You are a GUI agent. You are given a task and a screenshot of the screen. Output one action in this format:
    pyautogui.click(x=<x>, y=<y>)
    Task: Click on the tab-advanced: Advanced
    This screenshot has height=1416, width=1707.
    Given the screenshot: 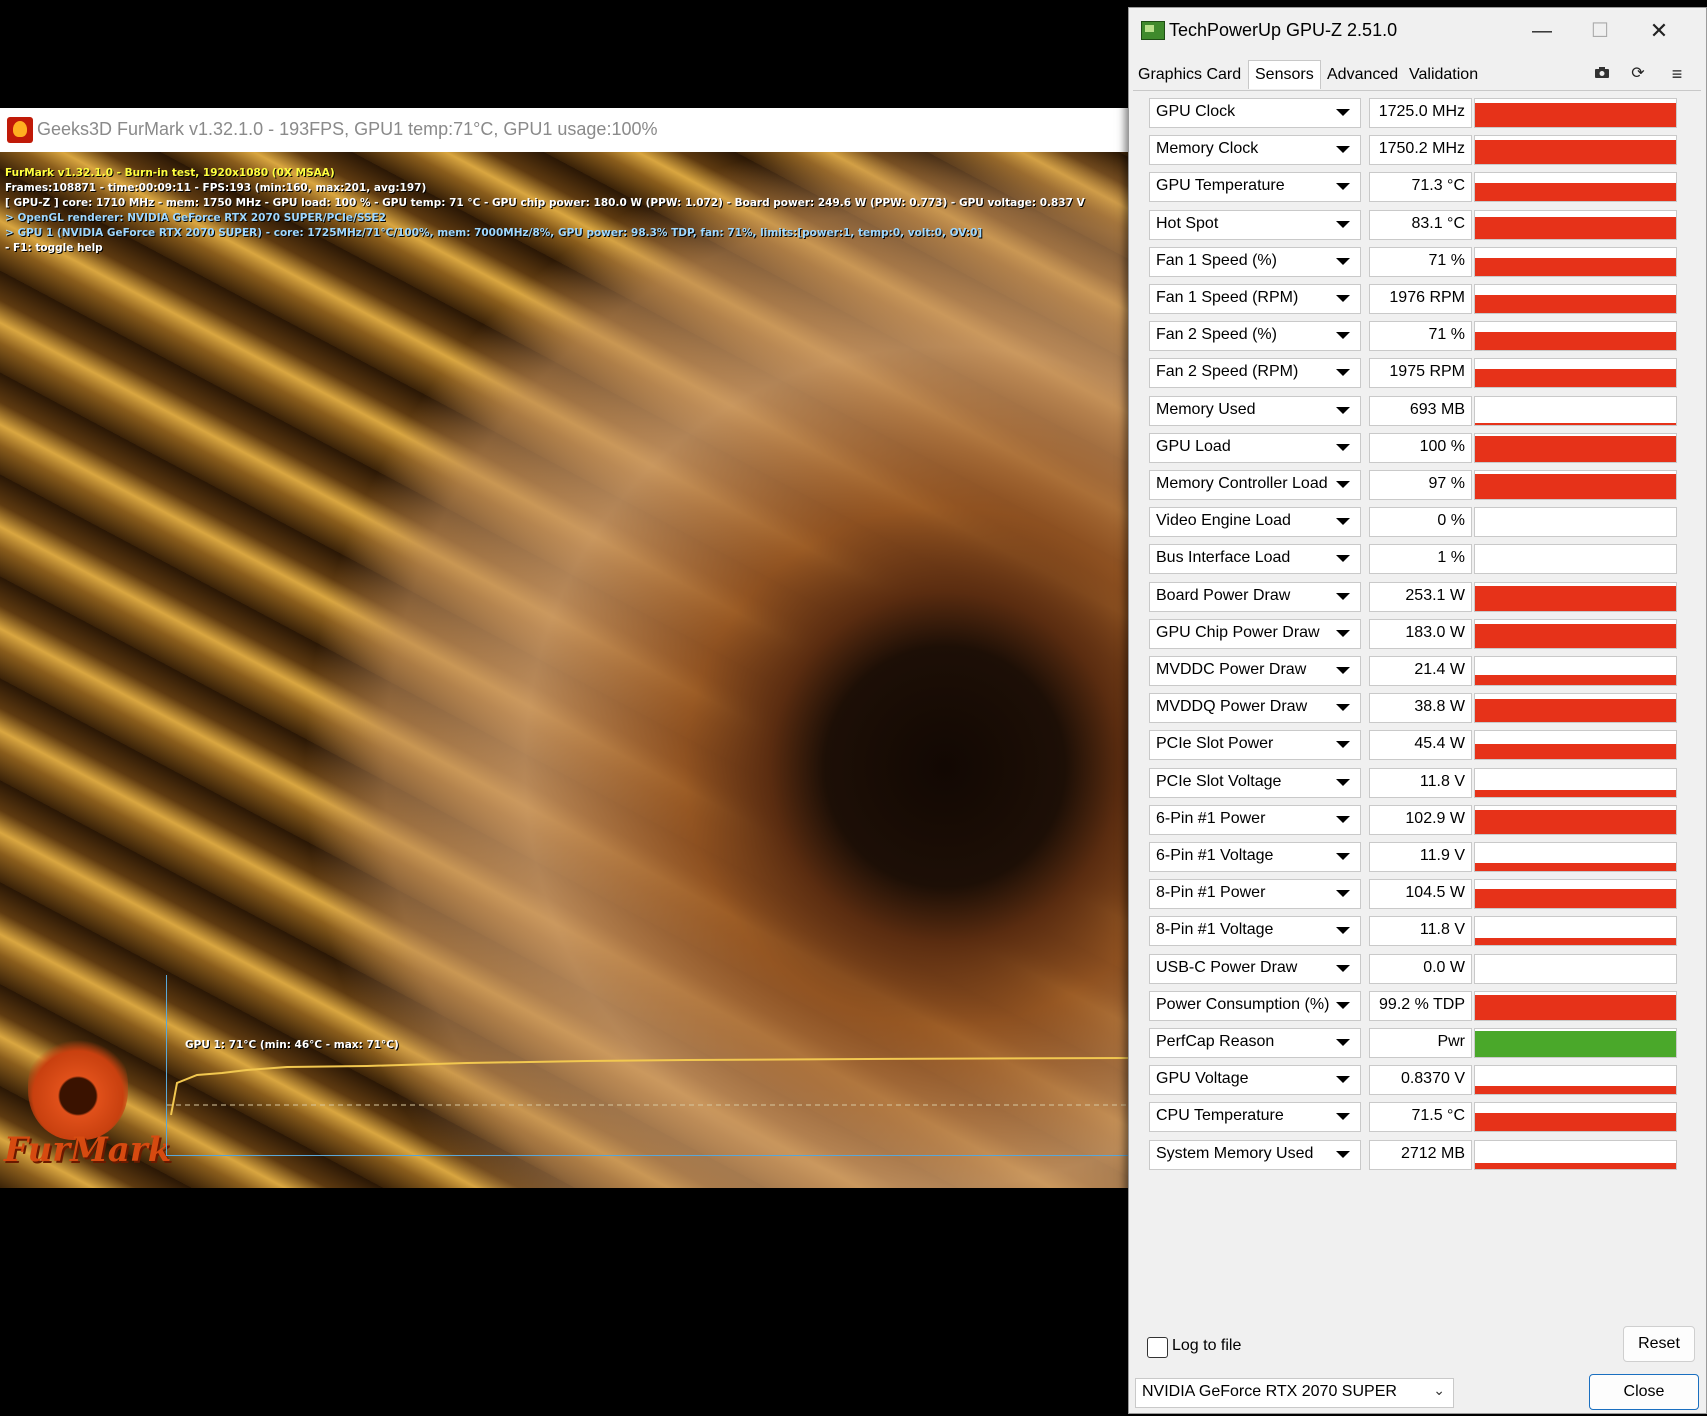 What is the action you would take?
    pyautogui.click(x=1362, y=75)
    